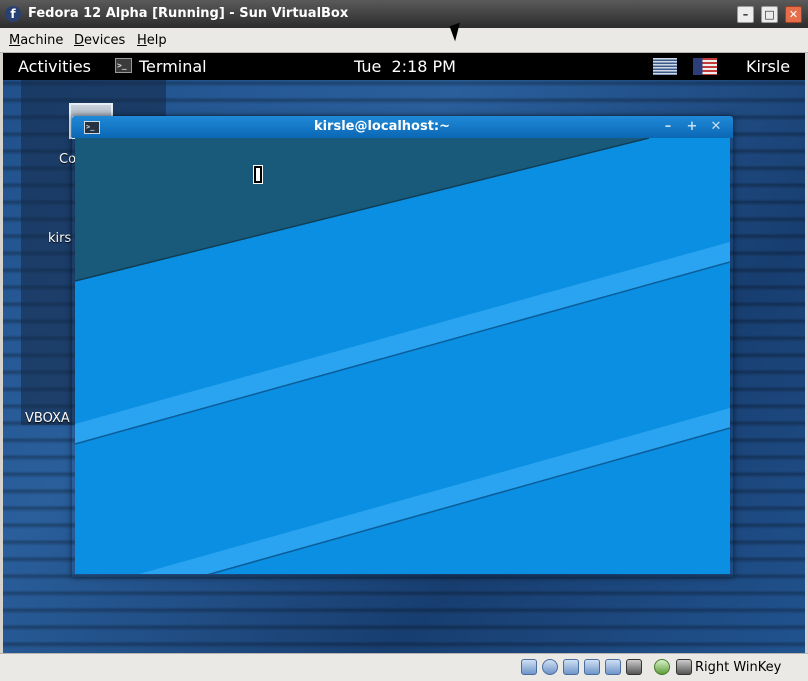  I want to click on user-menu: Kirsle, so click(768, 66).